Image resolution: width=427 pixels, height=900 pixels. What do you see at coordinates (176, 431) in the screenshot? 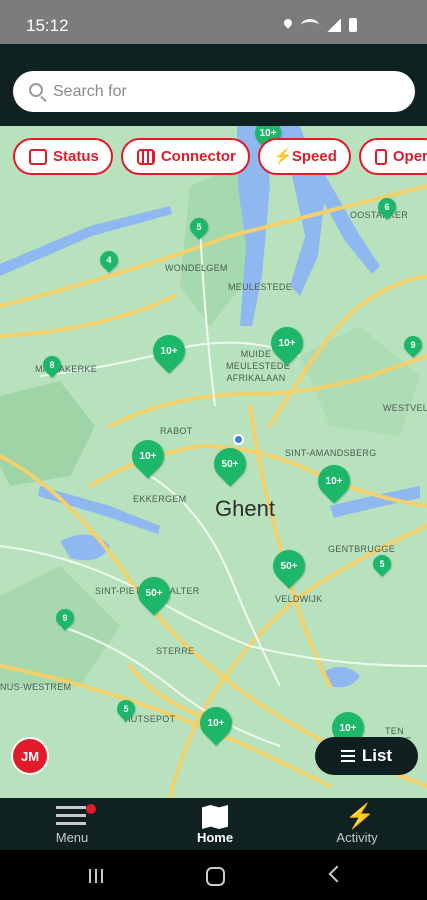
I see `map-label: RABOT` at bounding box center [176, 431].